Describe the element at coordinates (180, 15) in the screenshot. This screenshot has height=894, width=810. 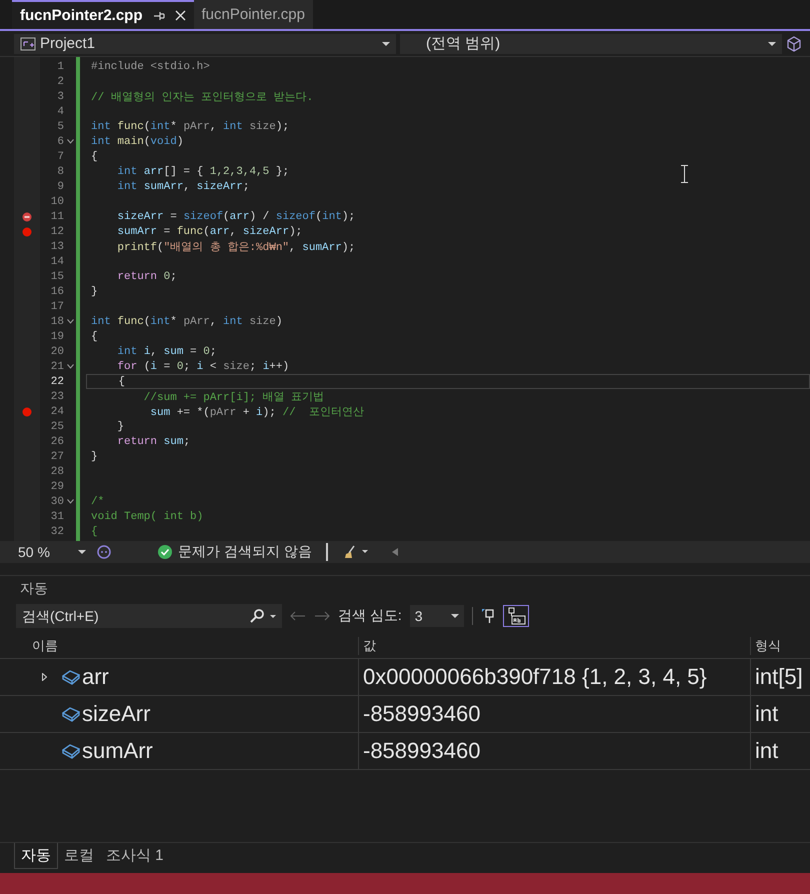
I see `close-icon` at that location.